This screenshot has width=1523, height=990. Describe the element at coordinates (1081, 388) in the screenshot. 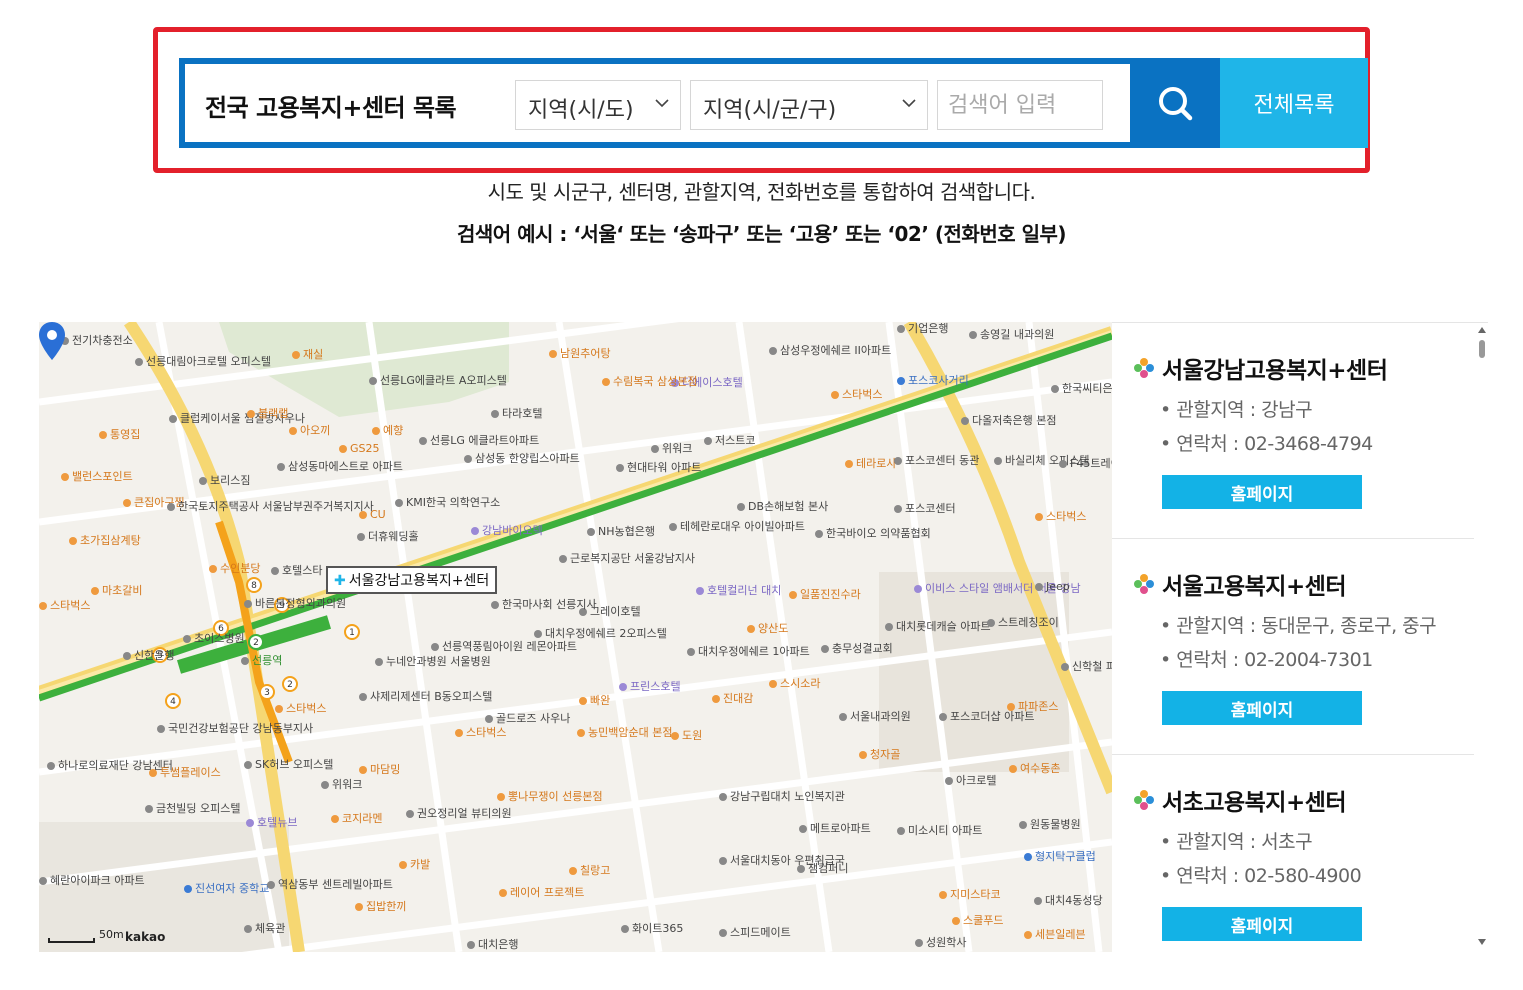

I see `map-poi-label: 한국씨티은` at that location.